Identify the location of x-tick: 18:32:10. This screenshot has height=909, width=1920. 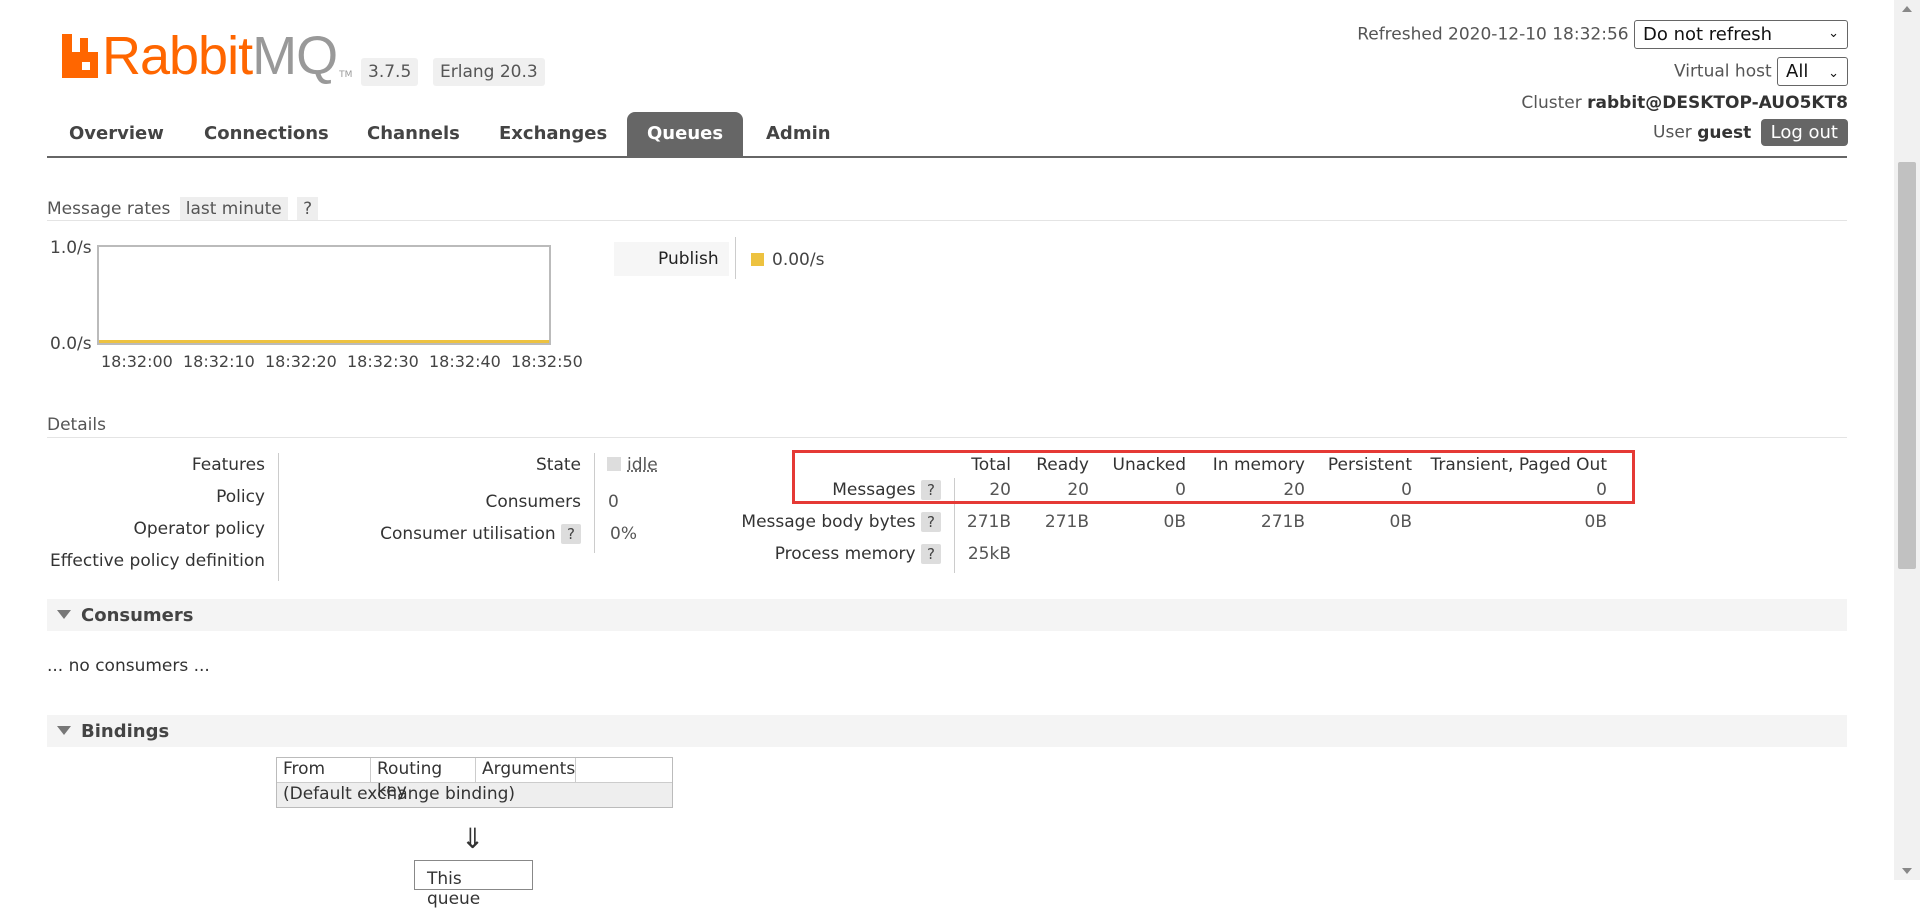
(219, 361).